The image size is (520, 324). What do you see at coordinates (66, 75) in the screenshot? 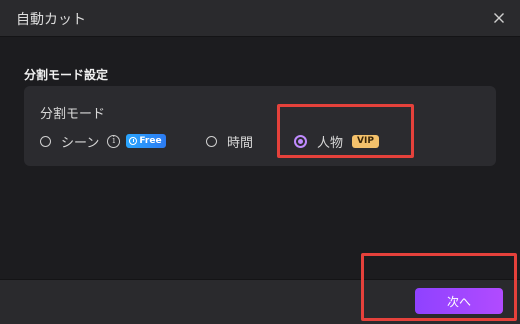
I see `section-title: 分割モード設定` at bounding box center [66, 75].